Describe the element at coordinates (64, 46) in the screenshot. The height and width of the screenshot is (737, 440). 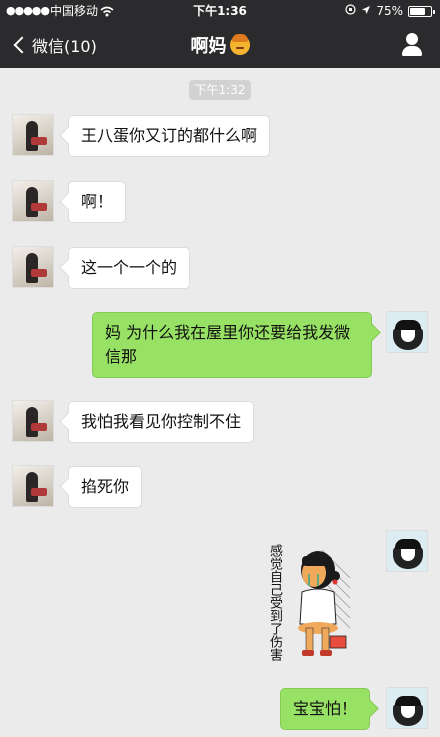
I see `back-label: 微信(10)` at that location.